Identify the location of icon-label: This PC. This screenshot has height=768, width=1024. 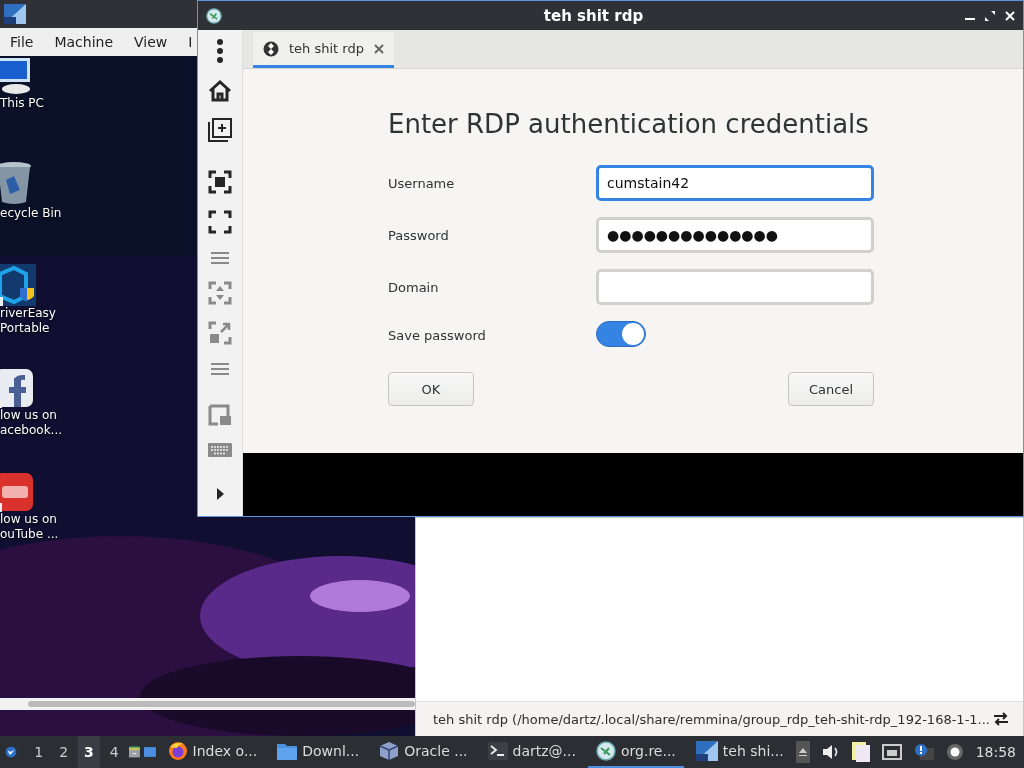
(22, 103).